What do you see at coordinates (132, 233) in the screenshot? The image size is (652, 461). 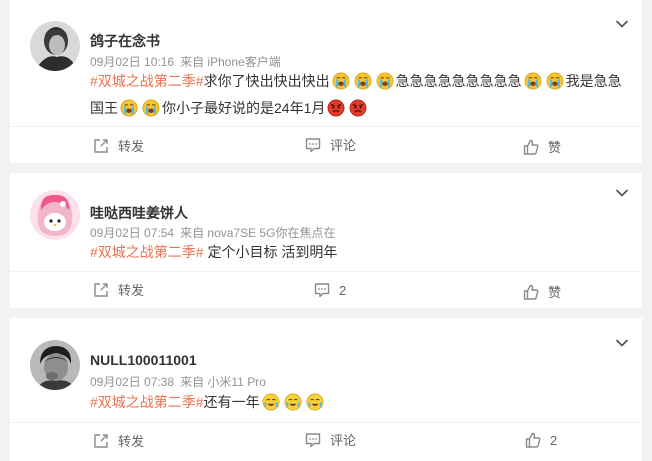 I see `post-date: 09月02日 07:54` at bounding box center [132, 233].